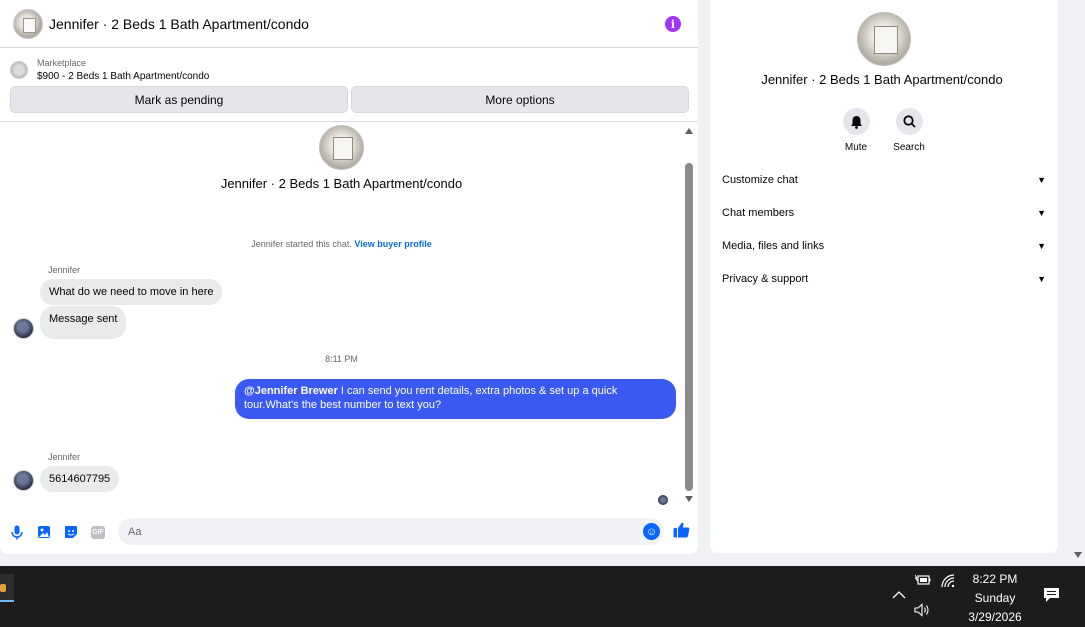 This screenshot has width=1085, height=627. Describe the element at coordinates (884, 279) in the screenshot. I see `privacy-support-section: Privacy & support ▼` at that location.